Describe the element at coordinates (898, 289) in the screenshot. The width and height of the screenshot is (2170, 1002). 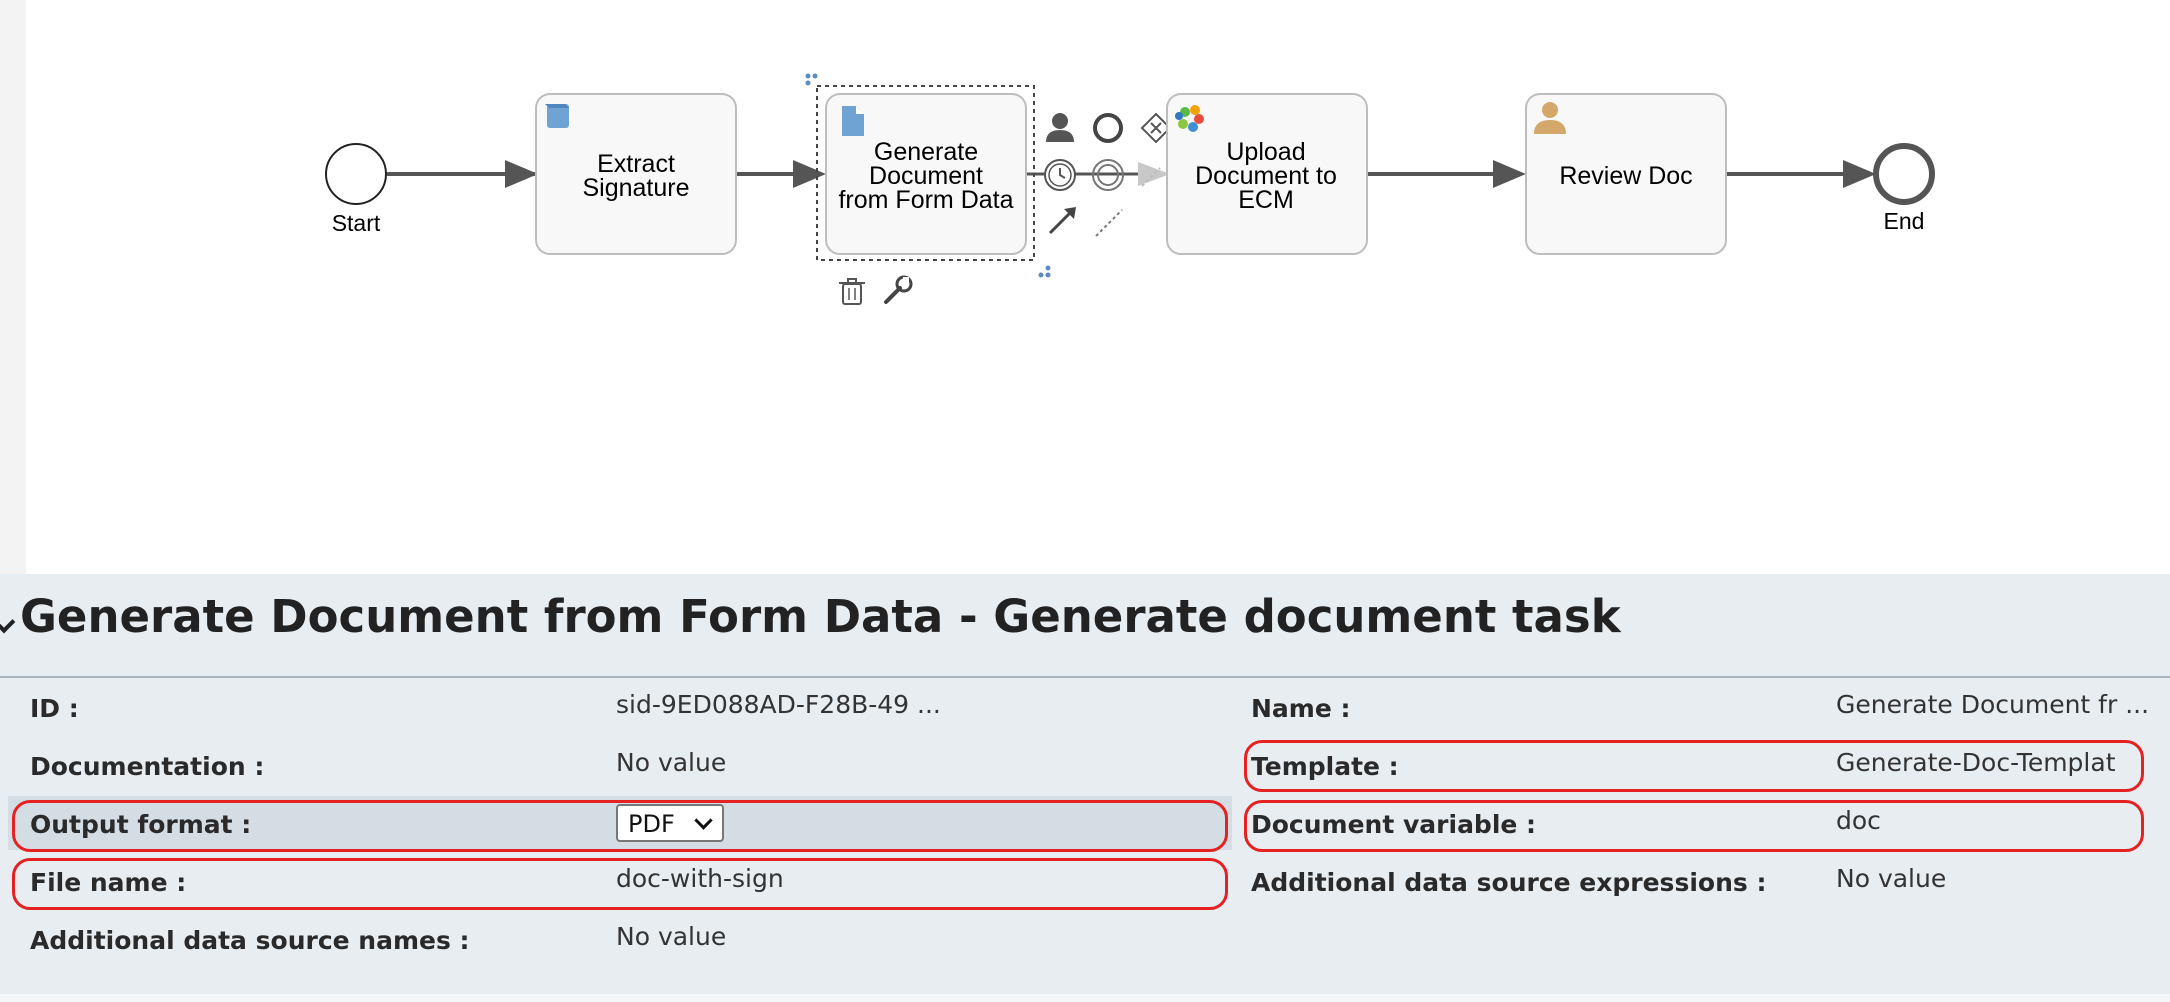
I see `properties-wrench-icon` at that location.